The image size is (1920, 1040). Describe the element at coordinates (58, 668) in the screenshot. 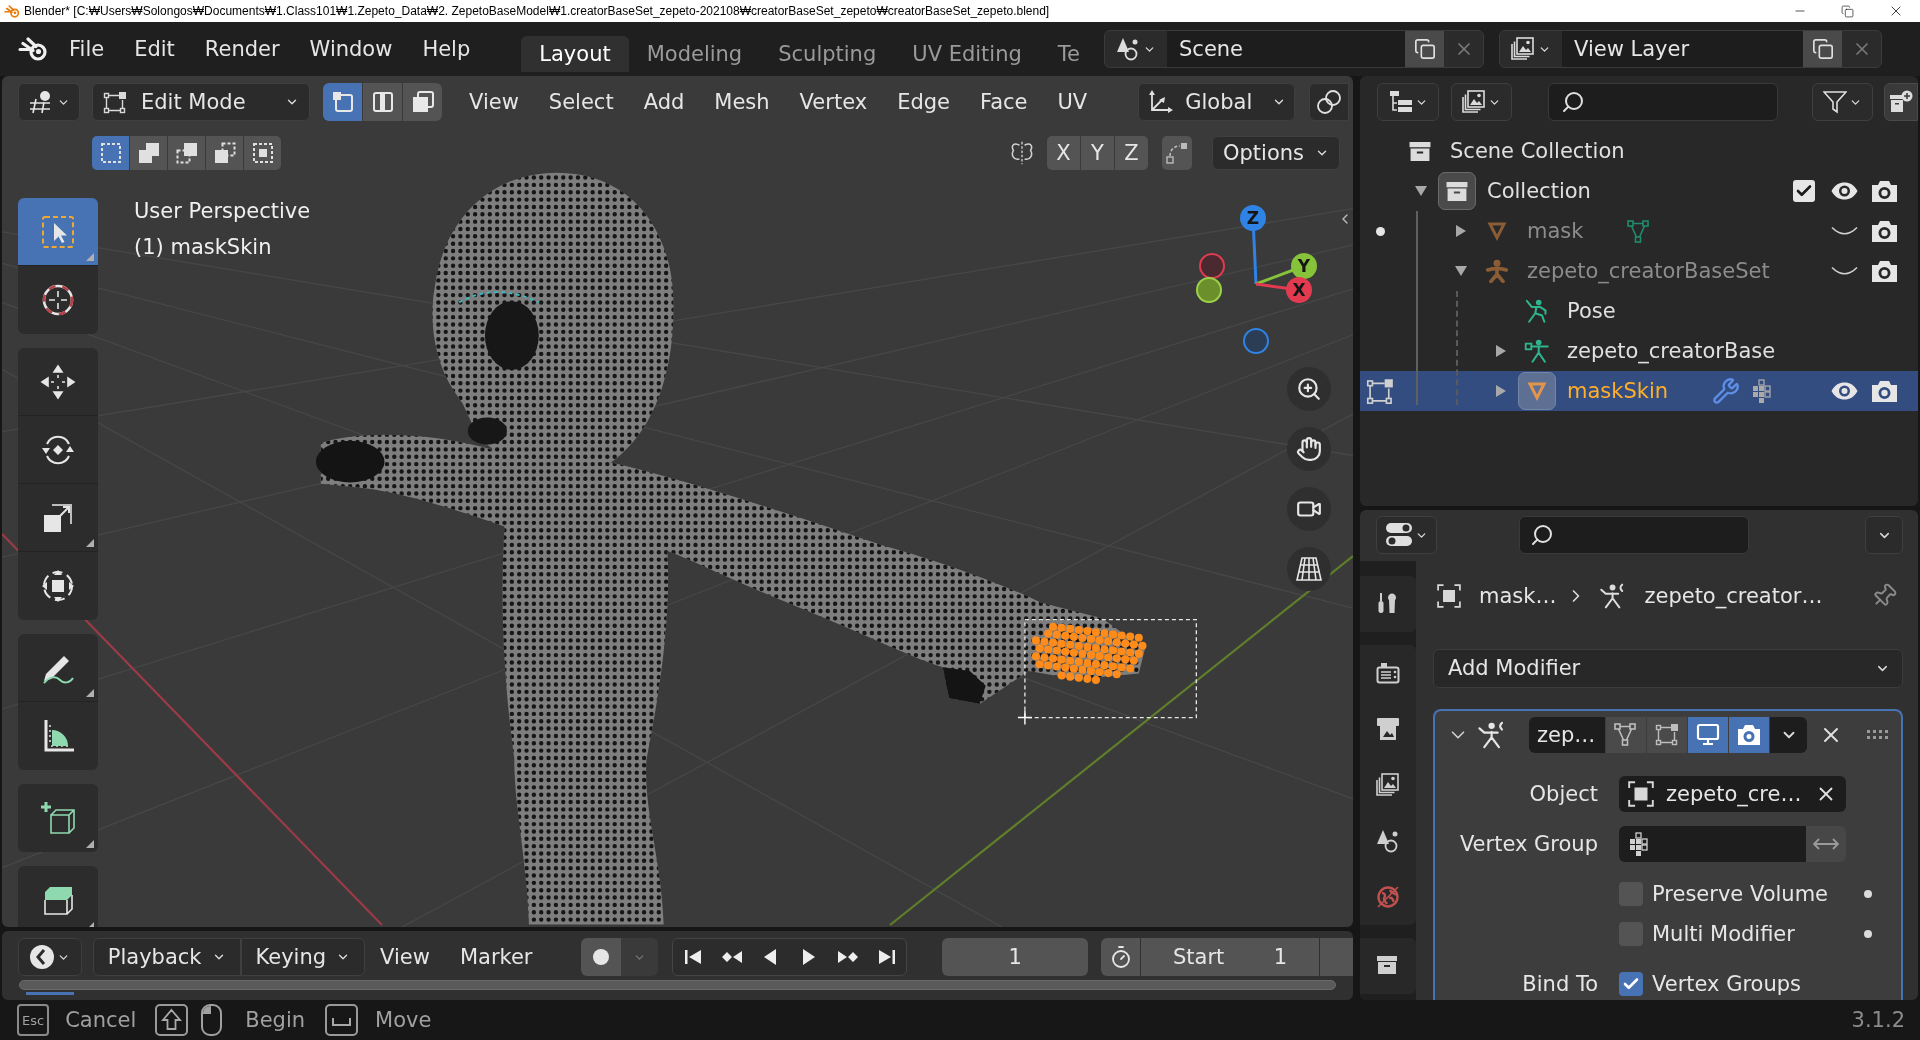

I see `annotate-tool-button` at that location.